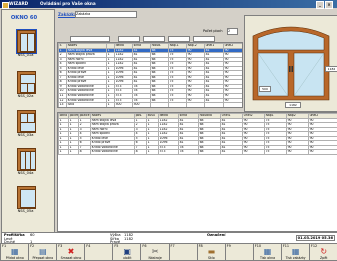  What do you see at coordinates (169, 152) in the screenshot?
I see `table-cell: 573` at bounding box center [169, 152].